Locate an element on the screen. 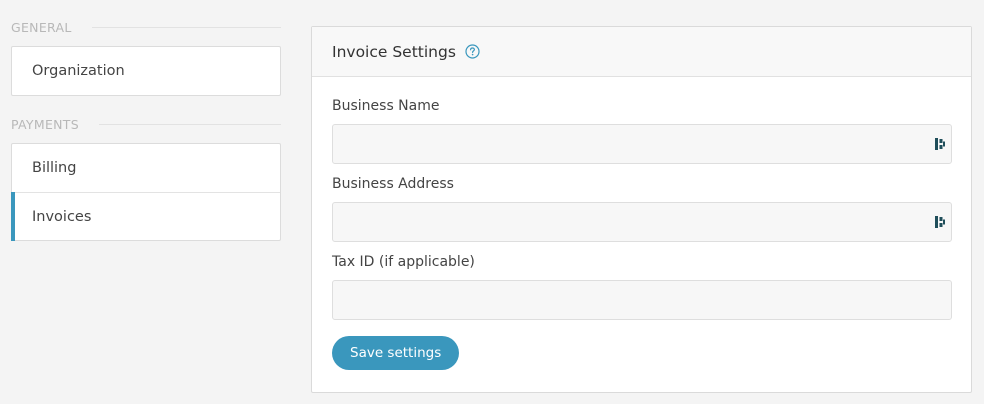 Image resolution: width=984 pixels, height=404 pixels. section-header-general: General is located at coordinates (146, 27).